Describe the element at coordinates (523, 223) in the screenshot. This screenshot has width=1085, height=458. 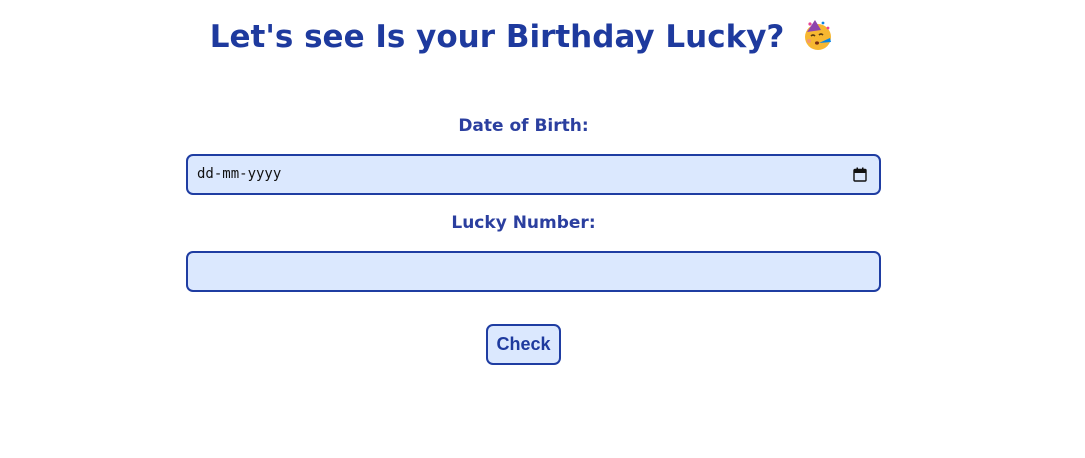
I see `lucky-number-label: Lucky Number:` at that location.